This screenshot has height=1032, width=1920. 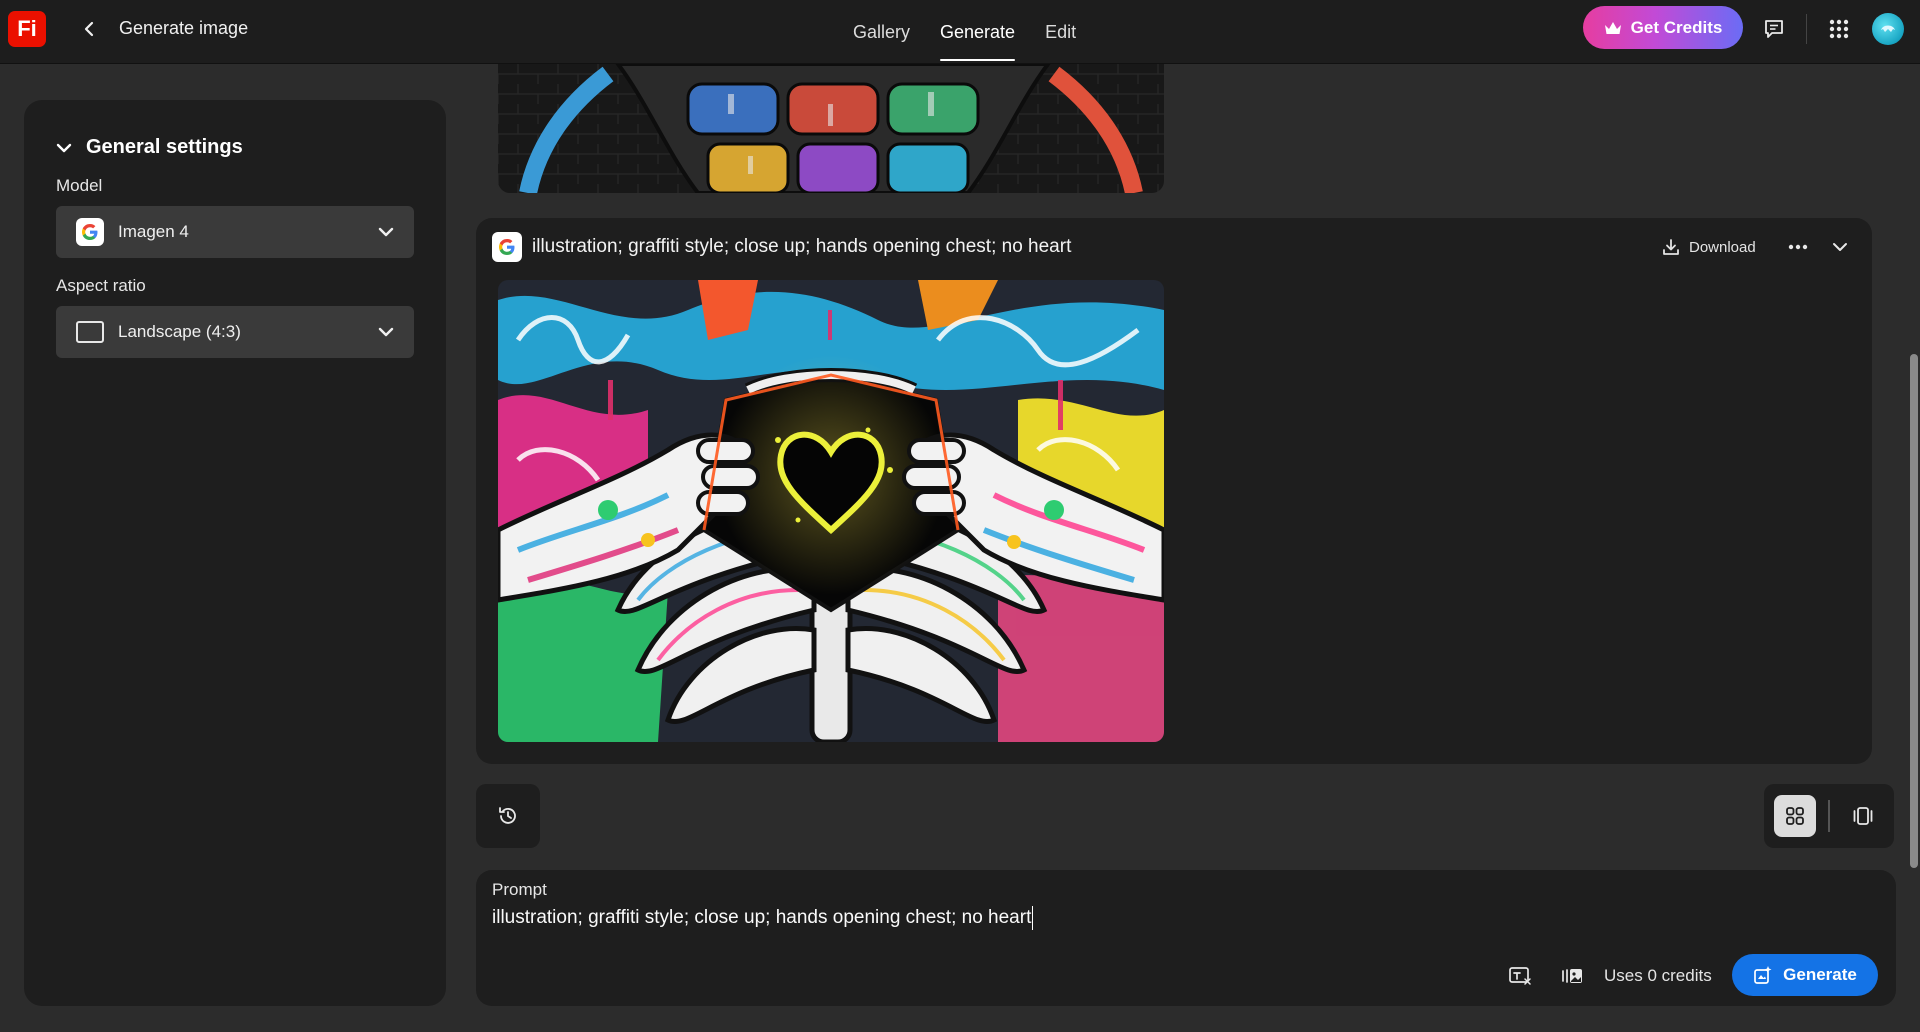 I want to click on get-credits-label: Get Credits, so click(x=1676, y=27).